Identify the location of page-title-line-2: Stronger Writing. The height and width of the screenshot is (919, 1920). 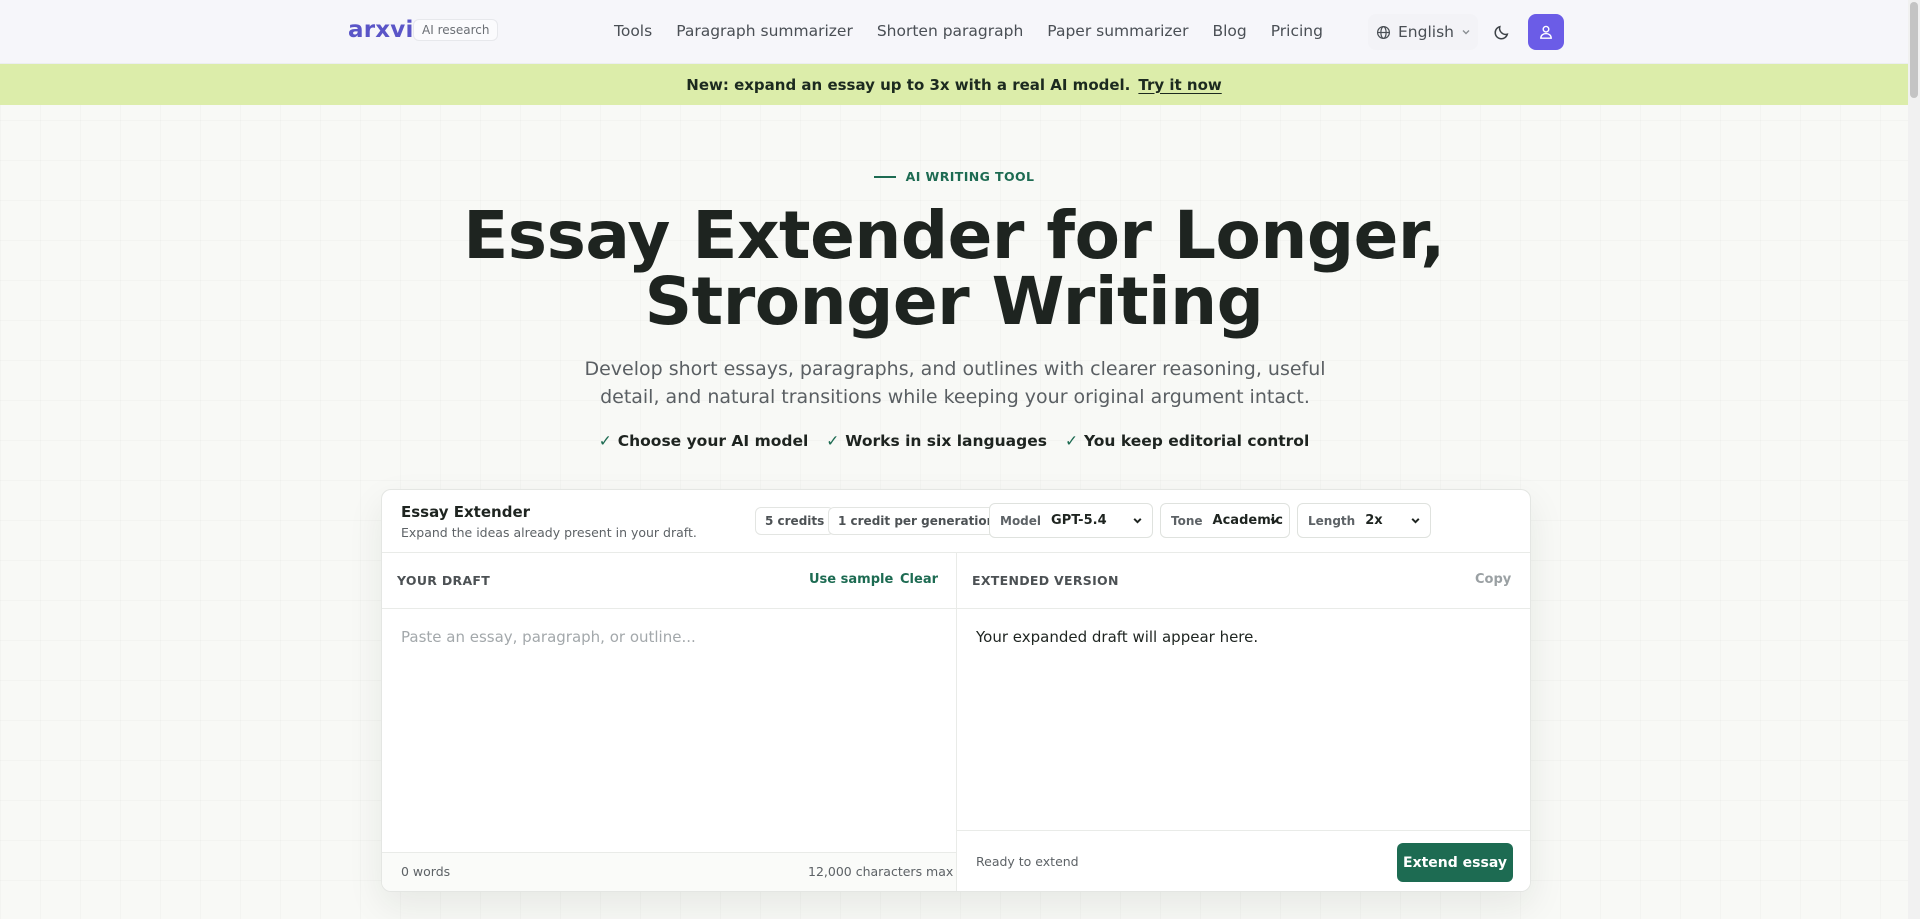
(954, 301).